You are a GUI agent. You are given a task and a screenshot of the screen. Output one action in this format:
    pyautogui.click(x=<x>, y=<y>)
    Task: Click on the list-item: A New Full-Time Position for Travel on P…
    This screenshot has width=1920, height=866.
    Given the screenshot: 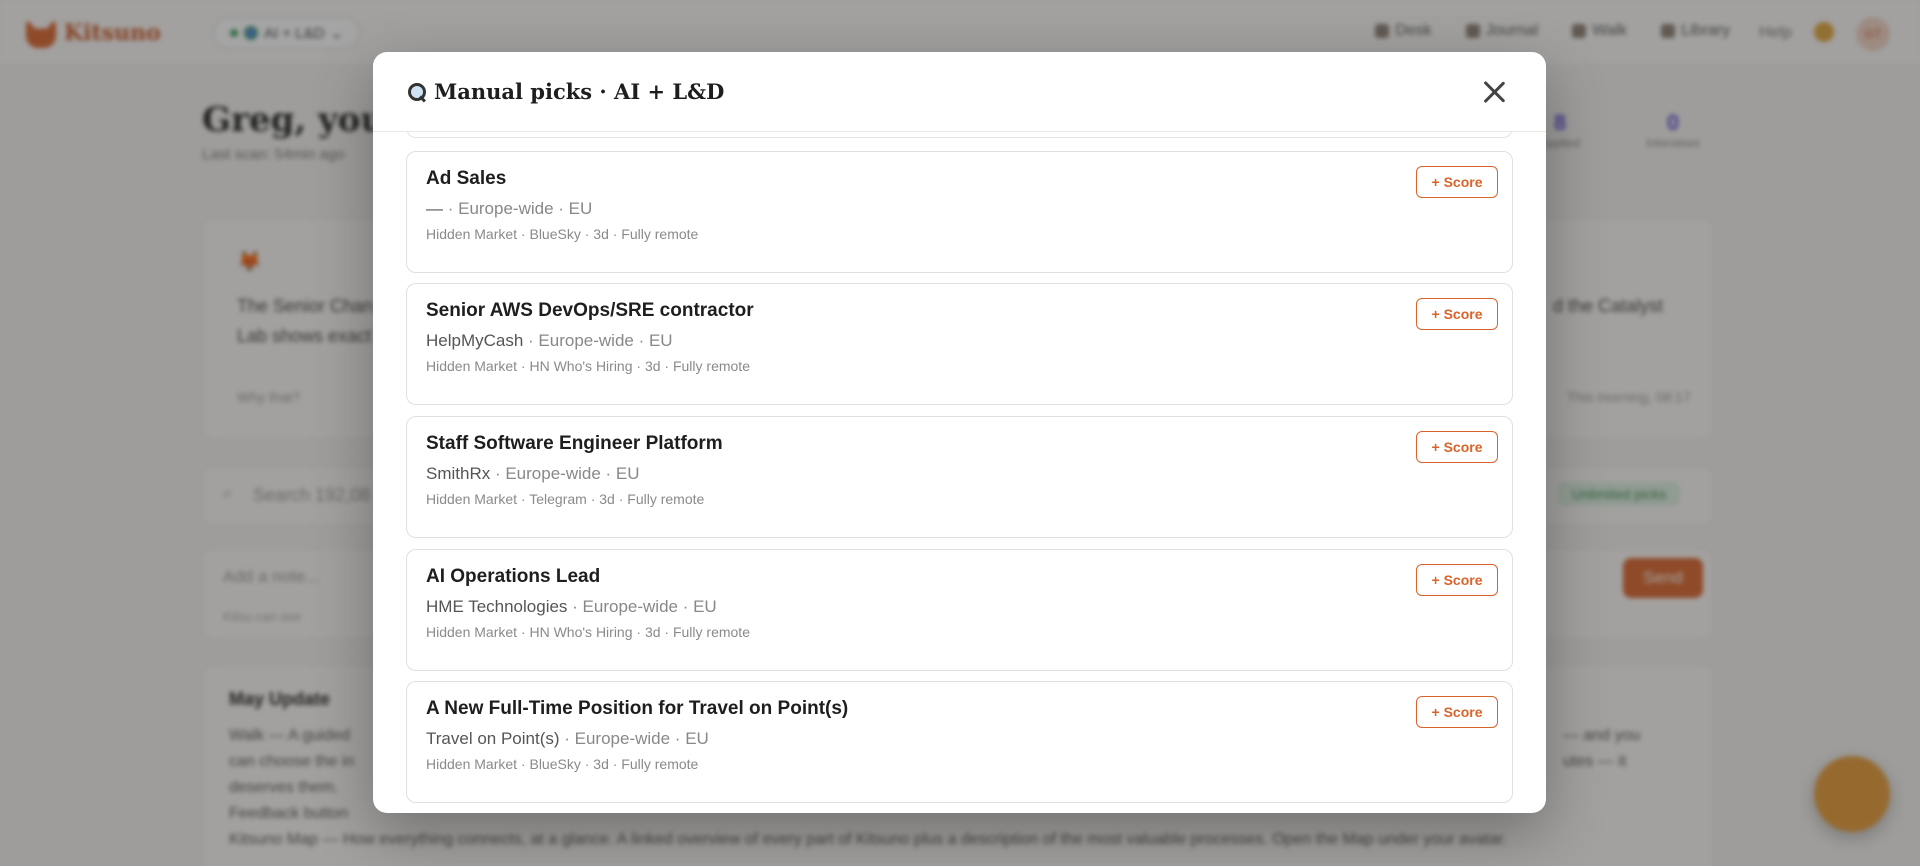 What is the action you would take?
    pyautogui.click(x=959, y=742)
    